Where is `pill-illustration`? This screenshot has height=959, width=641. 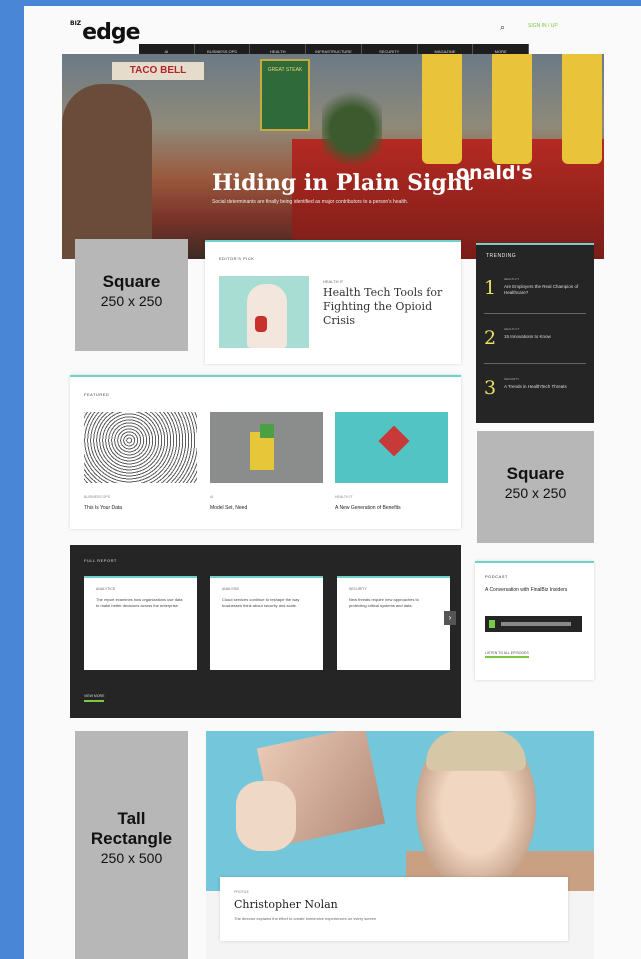
pill-illustration is located at coordinates (261, 324).